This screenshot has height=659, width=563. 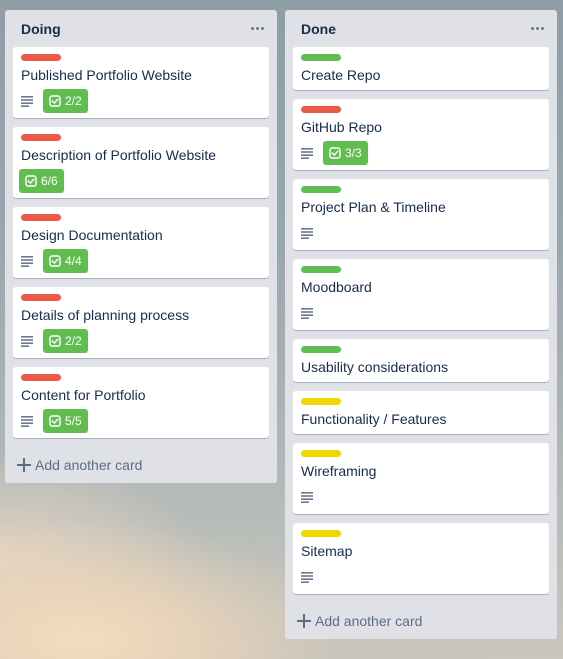 I want to click on card: Sitemap, so click(x=421, y=558).